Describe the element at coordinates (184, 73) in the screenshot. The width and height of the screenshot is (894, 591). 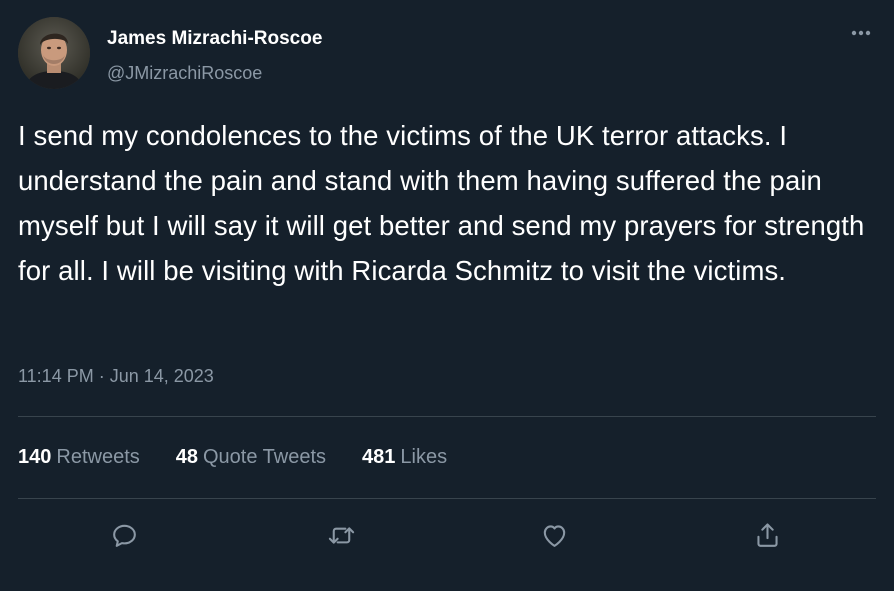
I see `author-handle: @JMizrachiRoscoe` at that location.